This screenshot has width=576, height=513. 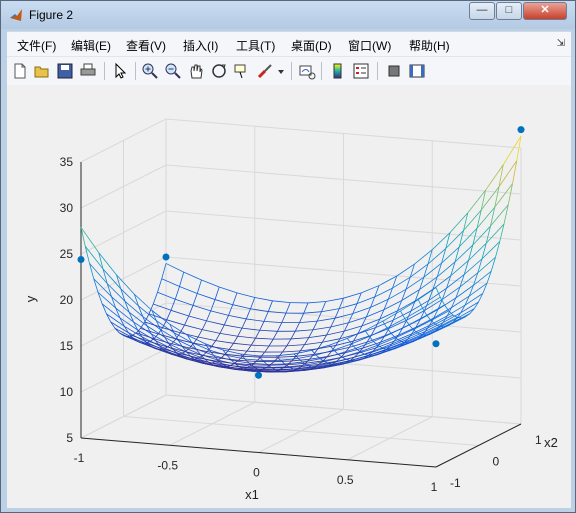 I want to click on y-tick-label: 20, so click(x=67, y=300).